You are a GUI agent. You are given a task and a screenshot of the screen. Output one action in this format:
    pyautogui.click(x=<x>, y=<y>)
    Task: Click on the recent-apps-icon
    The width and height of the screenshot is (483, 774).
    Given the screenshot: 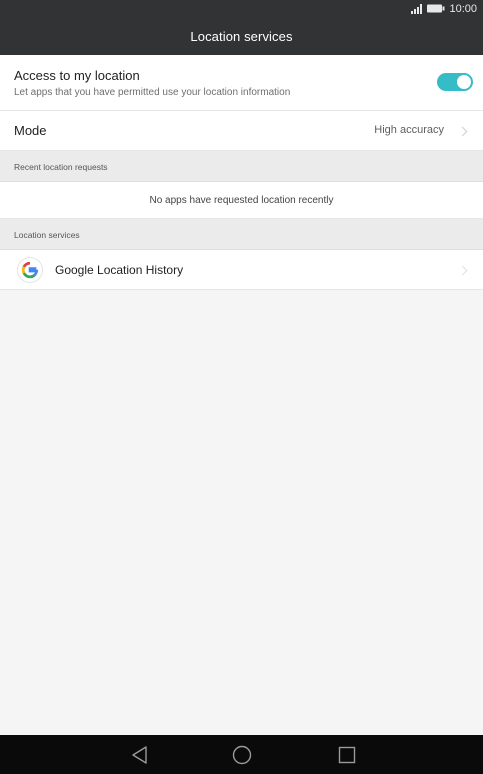 What is the action you would take?
    pyautogui.click(x=347, y=755)
    